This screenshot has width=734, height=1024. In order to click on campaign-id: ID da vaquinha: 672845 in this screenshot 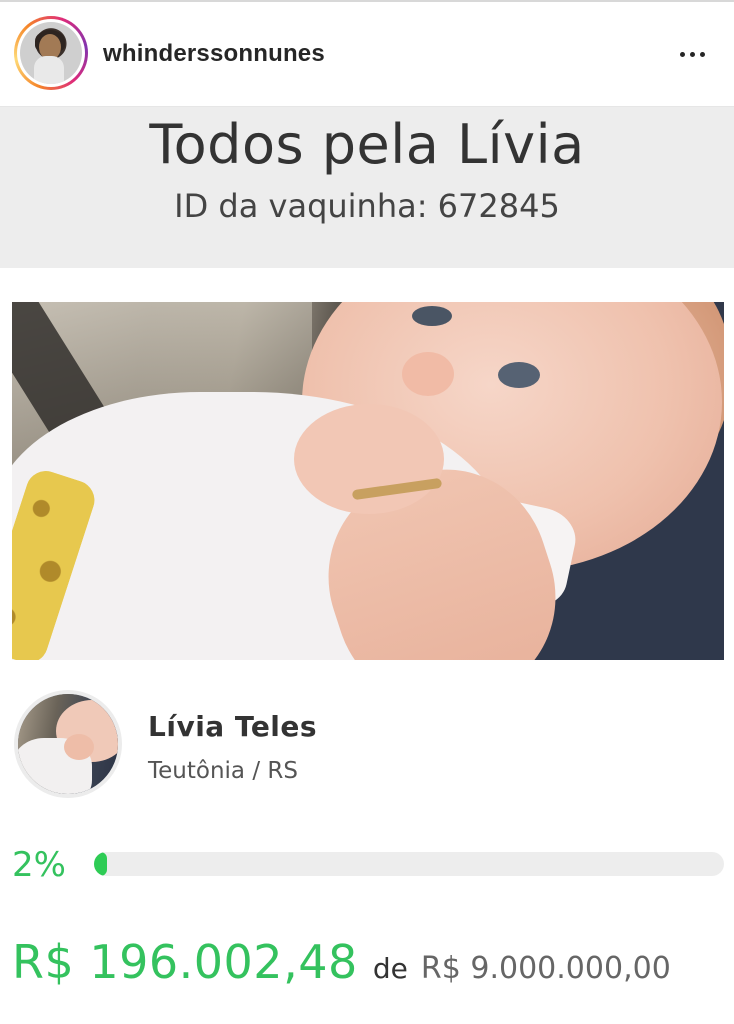, I will do `click(367, 206)`.